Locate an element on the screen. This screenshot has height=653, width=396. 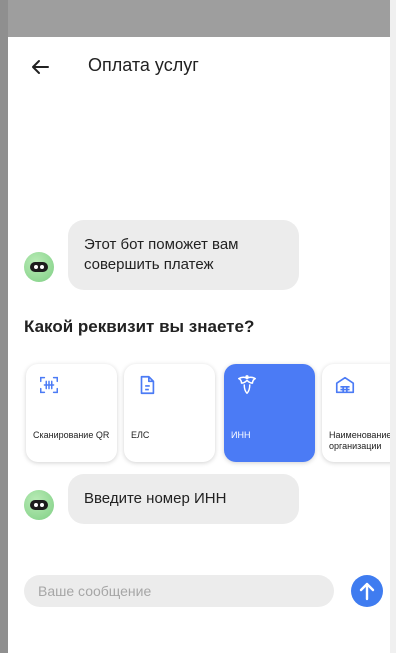
app-header: Оплата услуг is located at coordinates (199, 67).